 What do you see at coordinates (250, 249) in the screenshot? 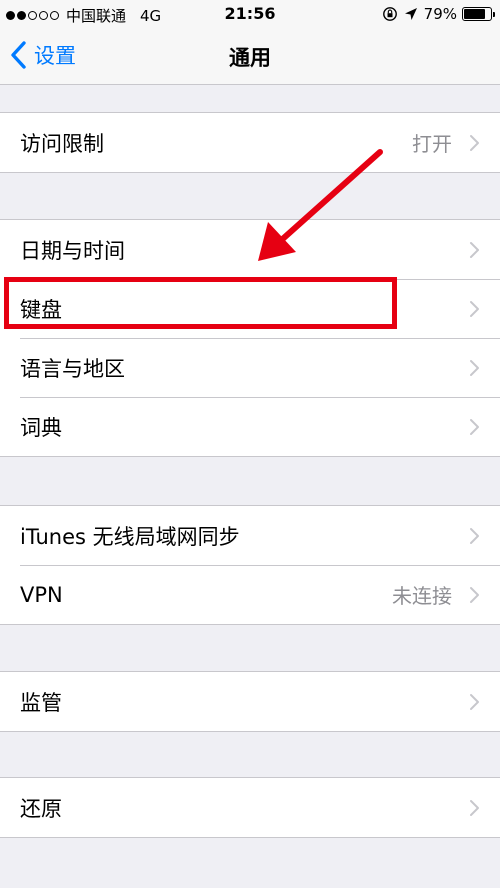
I see `row-date-time: 日期与时间` at bounding box center [250, 249].